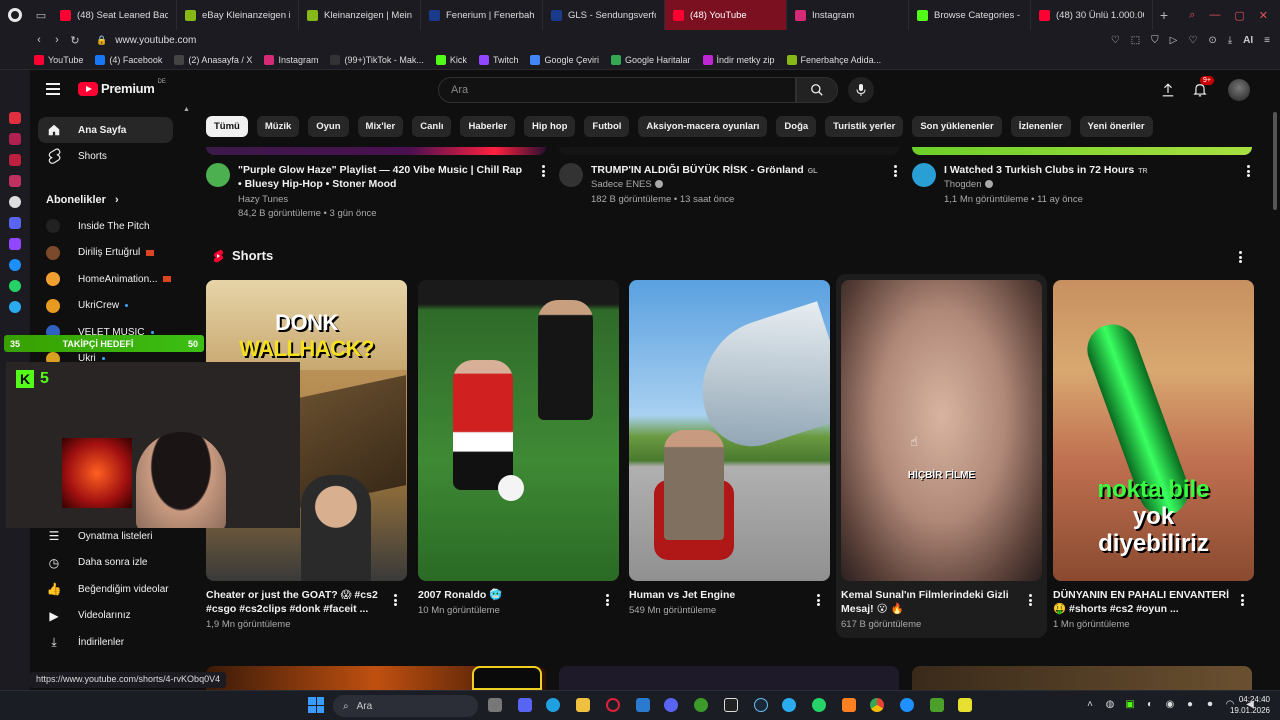  Describe the element at coordinates (848, 15) in the screenshot. I see `browser-tab: Instagram` at that location.